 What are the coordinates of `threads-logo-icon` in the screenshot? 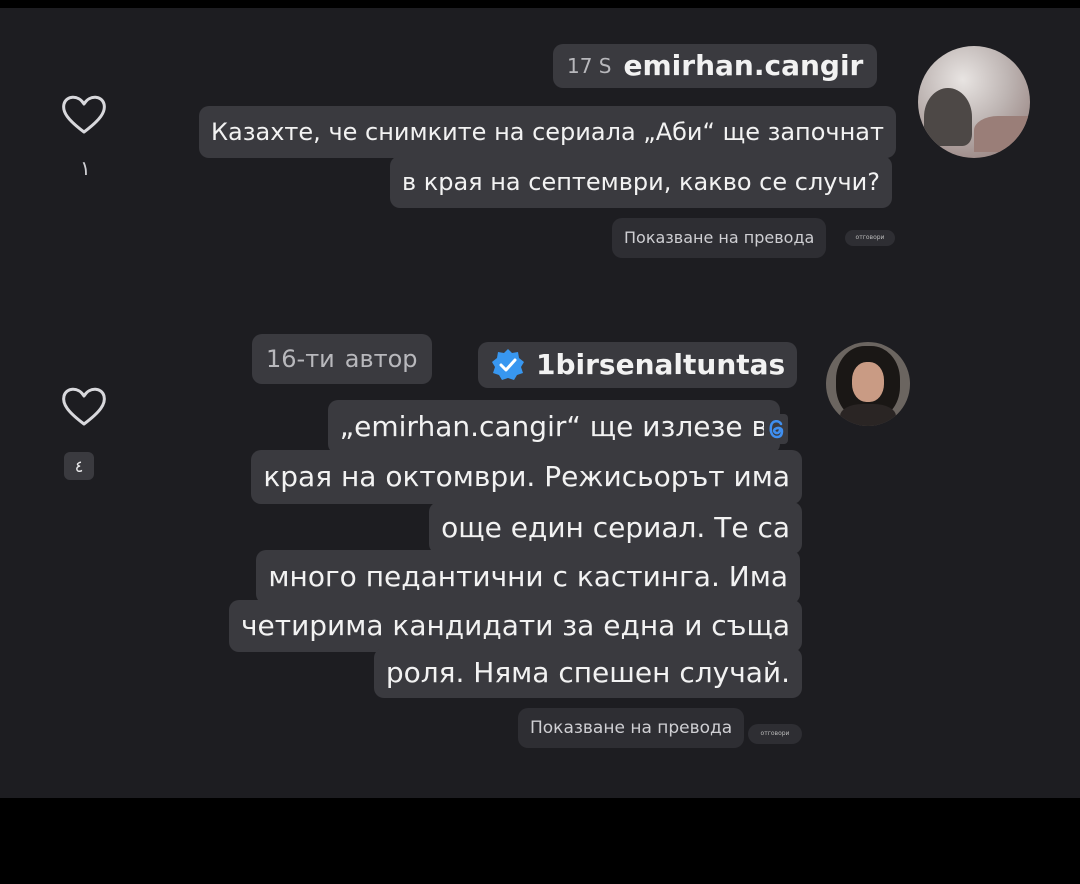 It's located at (776, 429).